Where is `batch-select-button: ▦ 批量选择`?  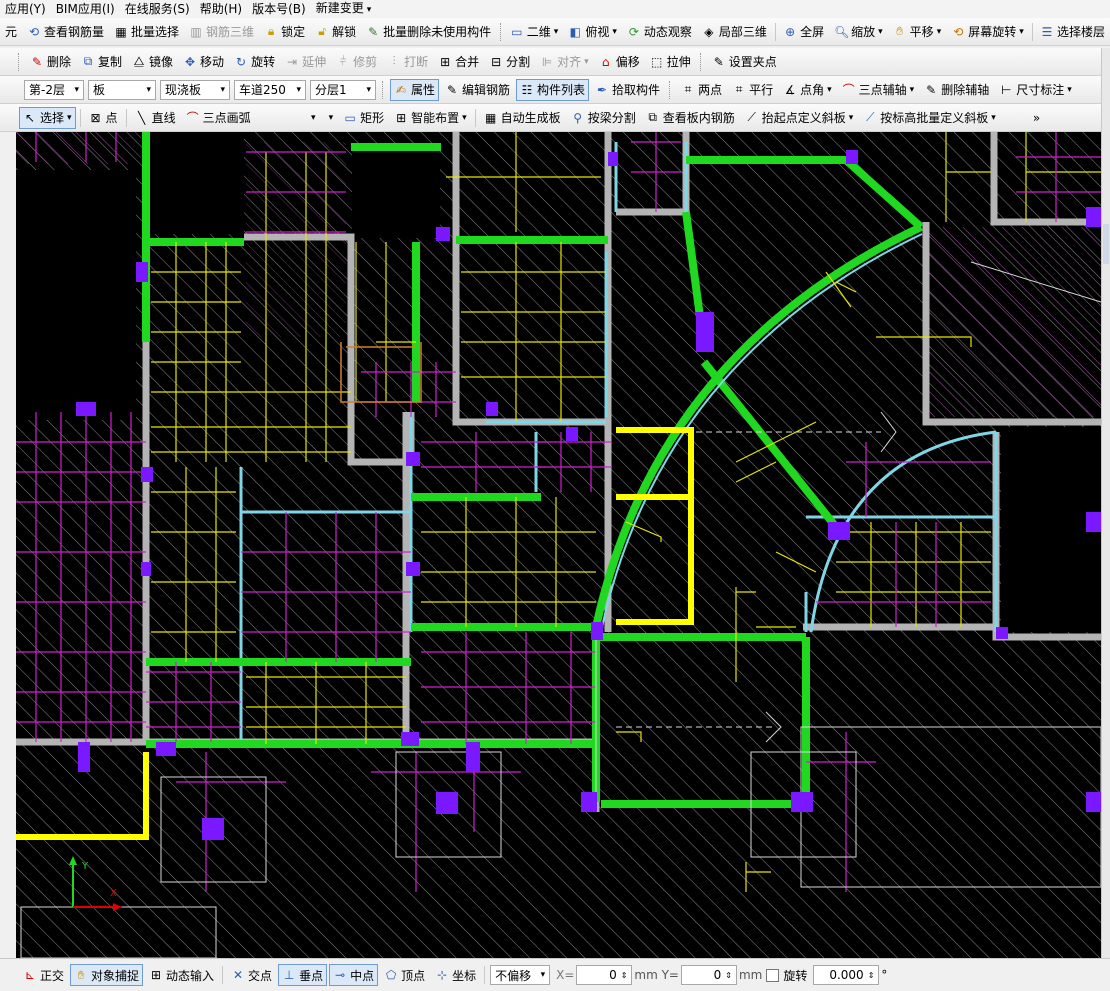
batch-select-button: ▦ 批量选择 is located at coordinates (146, 32).